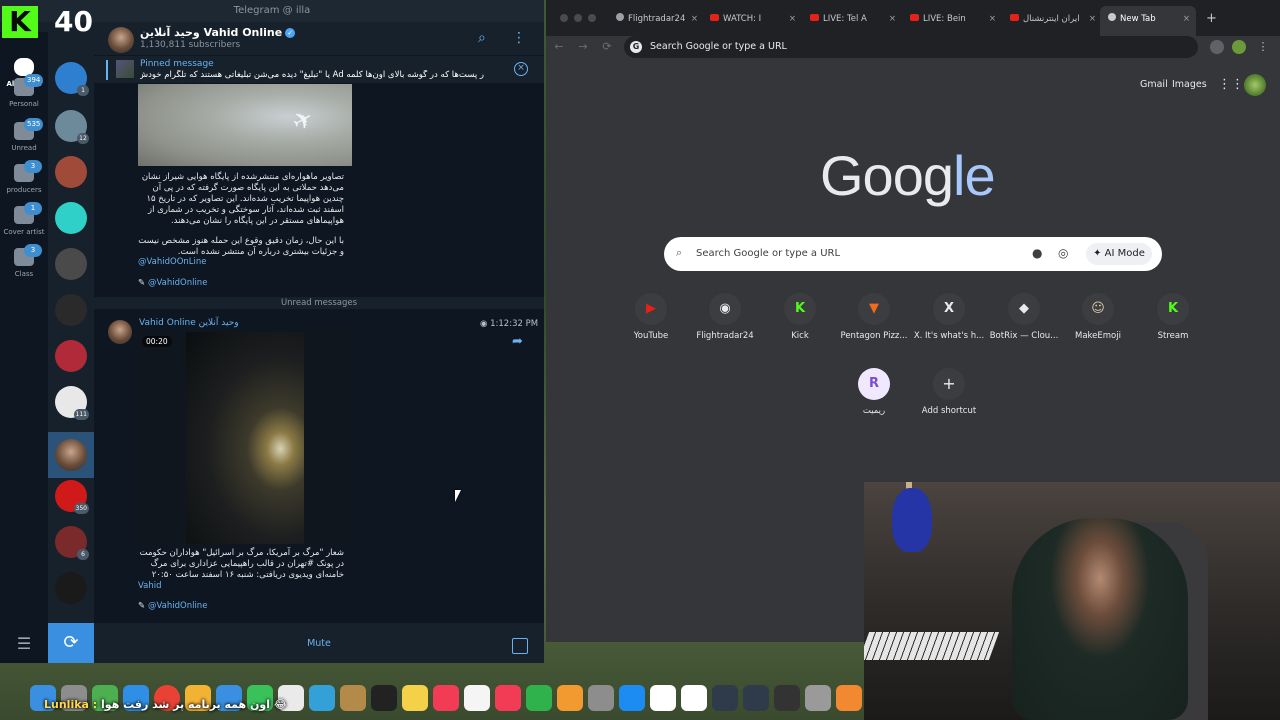 The height and width of the screenshot is (720, 1280). I want to click on obs-icon, so click(787, 698).